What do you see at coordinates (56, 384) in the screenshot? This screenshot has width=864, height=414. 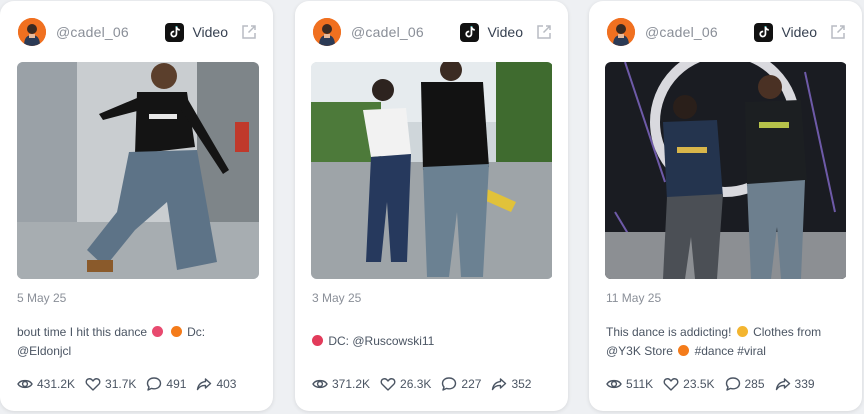 I see `views-count: 431.2K` at bounding box center [56, 384].